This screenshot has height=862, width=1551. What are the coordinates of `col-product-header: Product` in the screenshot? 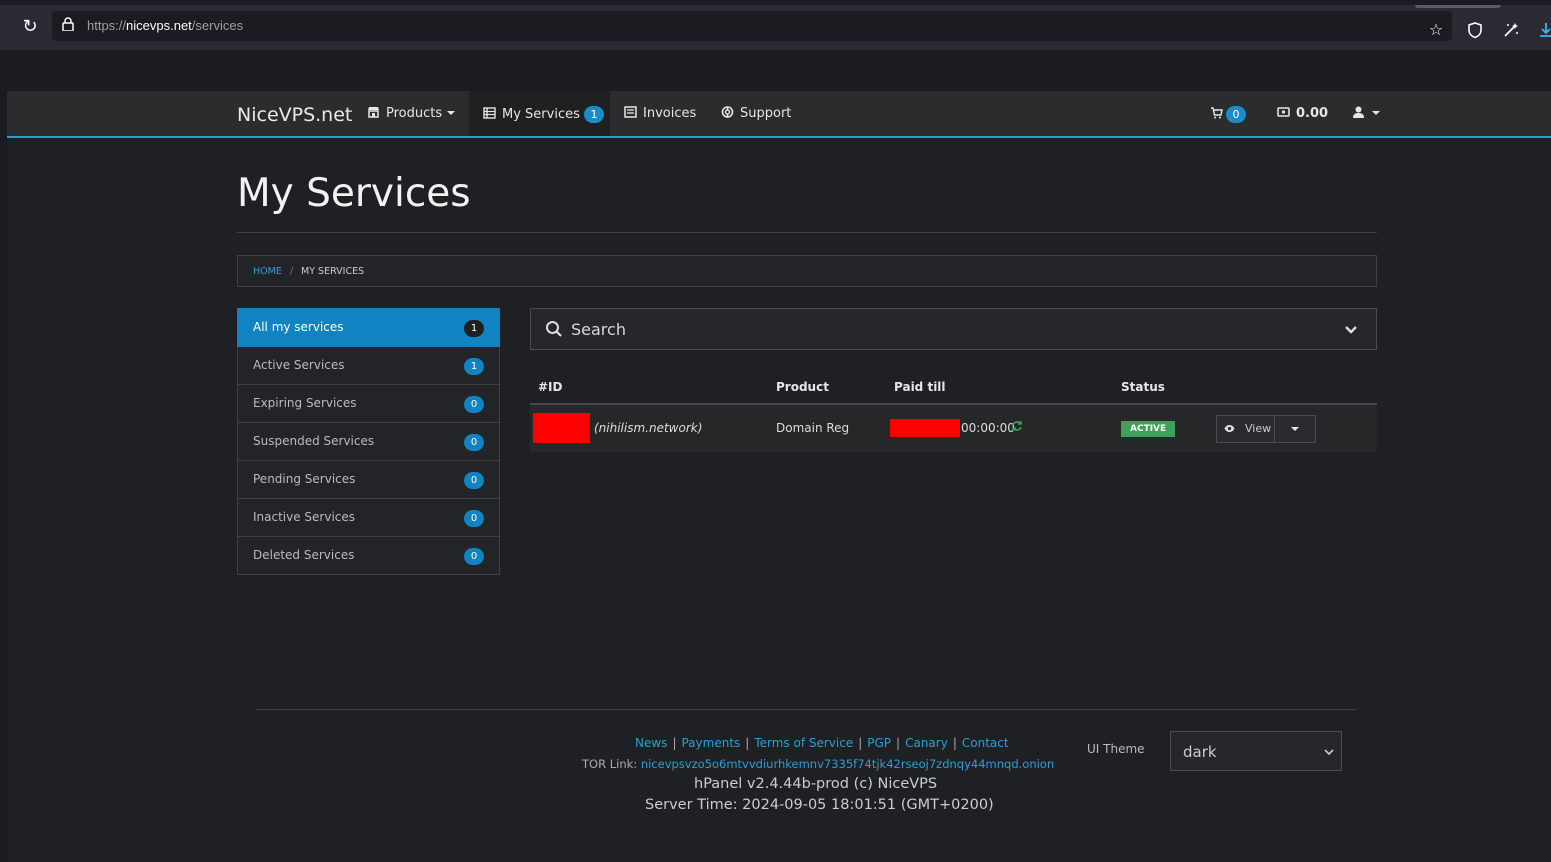 It's located at (802, 387).